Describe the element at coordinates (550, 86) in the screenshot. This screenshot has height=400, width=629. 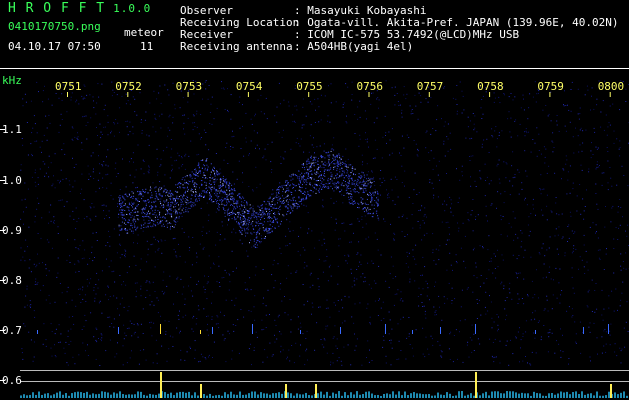
I see `x-tick-label: 0759` at that location.